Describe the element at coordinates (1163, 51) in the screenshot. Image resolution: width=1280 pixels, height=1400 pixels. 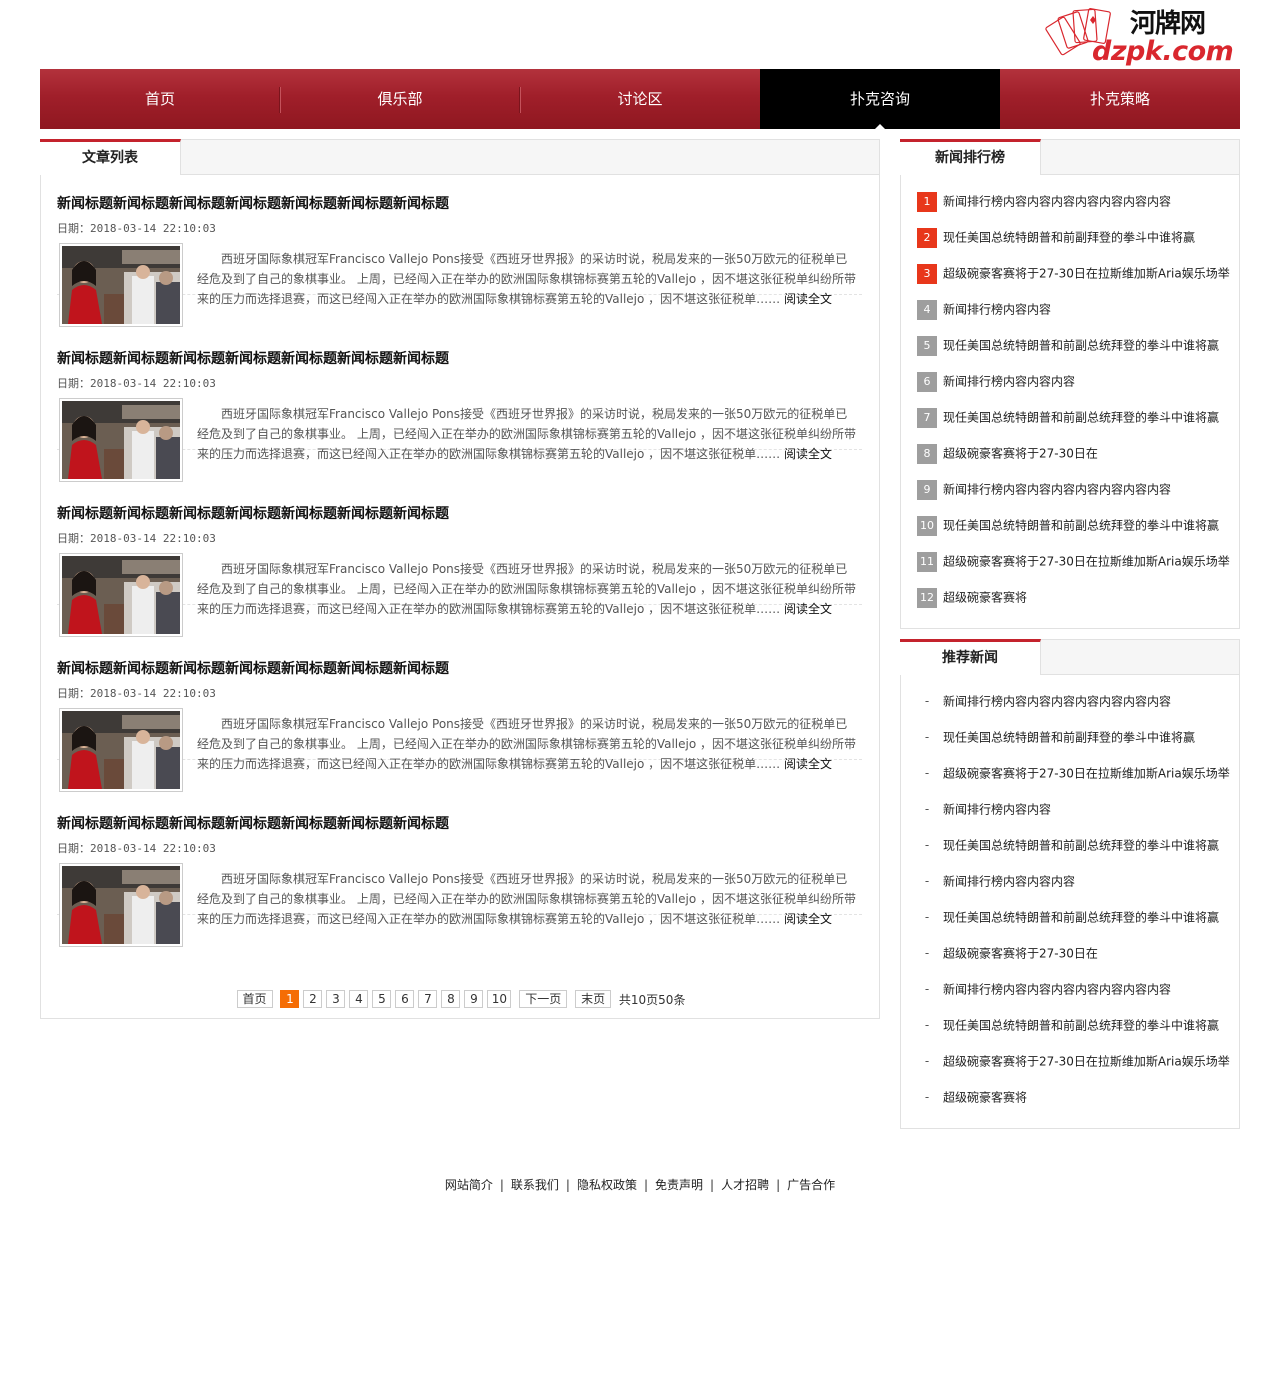
I see `logo-english-text: dzpk.com` at that location.